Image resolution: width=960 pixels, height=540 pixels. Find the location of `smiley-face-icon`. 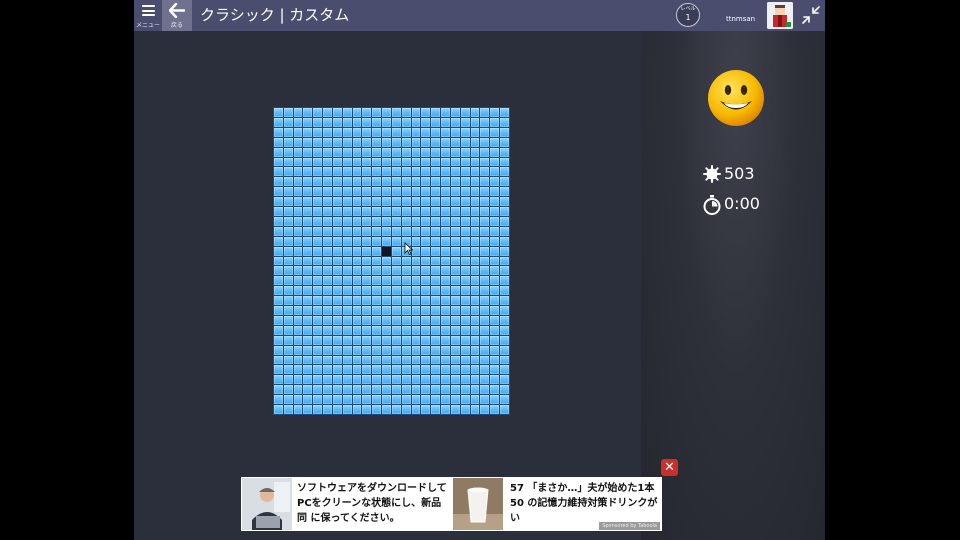

smiley-face-icon is located at coordinates (736, 98).